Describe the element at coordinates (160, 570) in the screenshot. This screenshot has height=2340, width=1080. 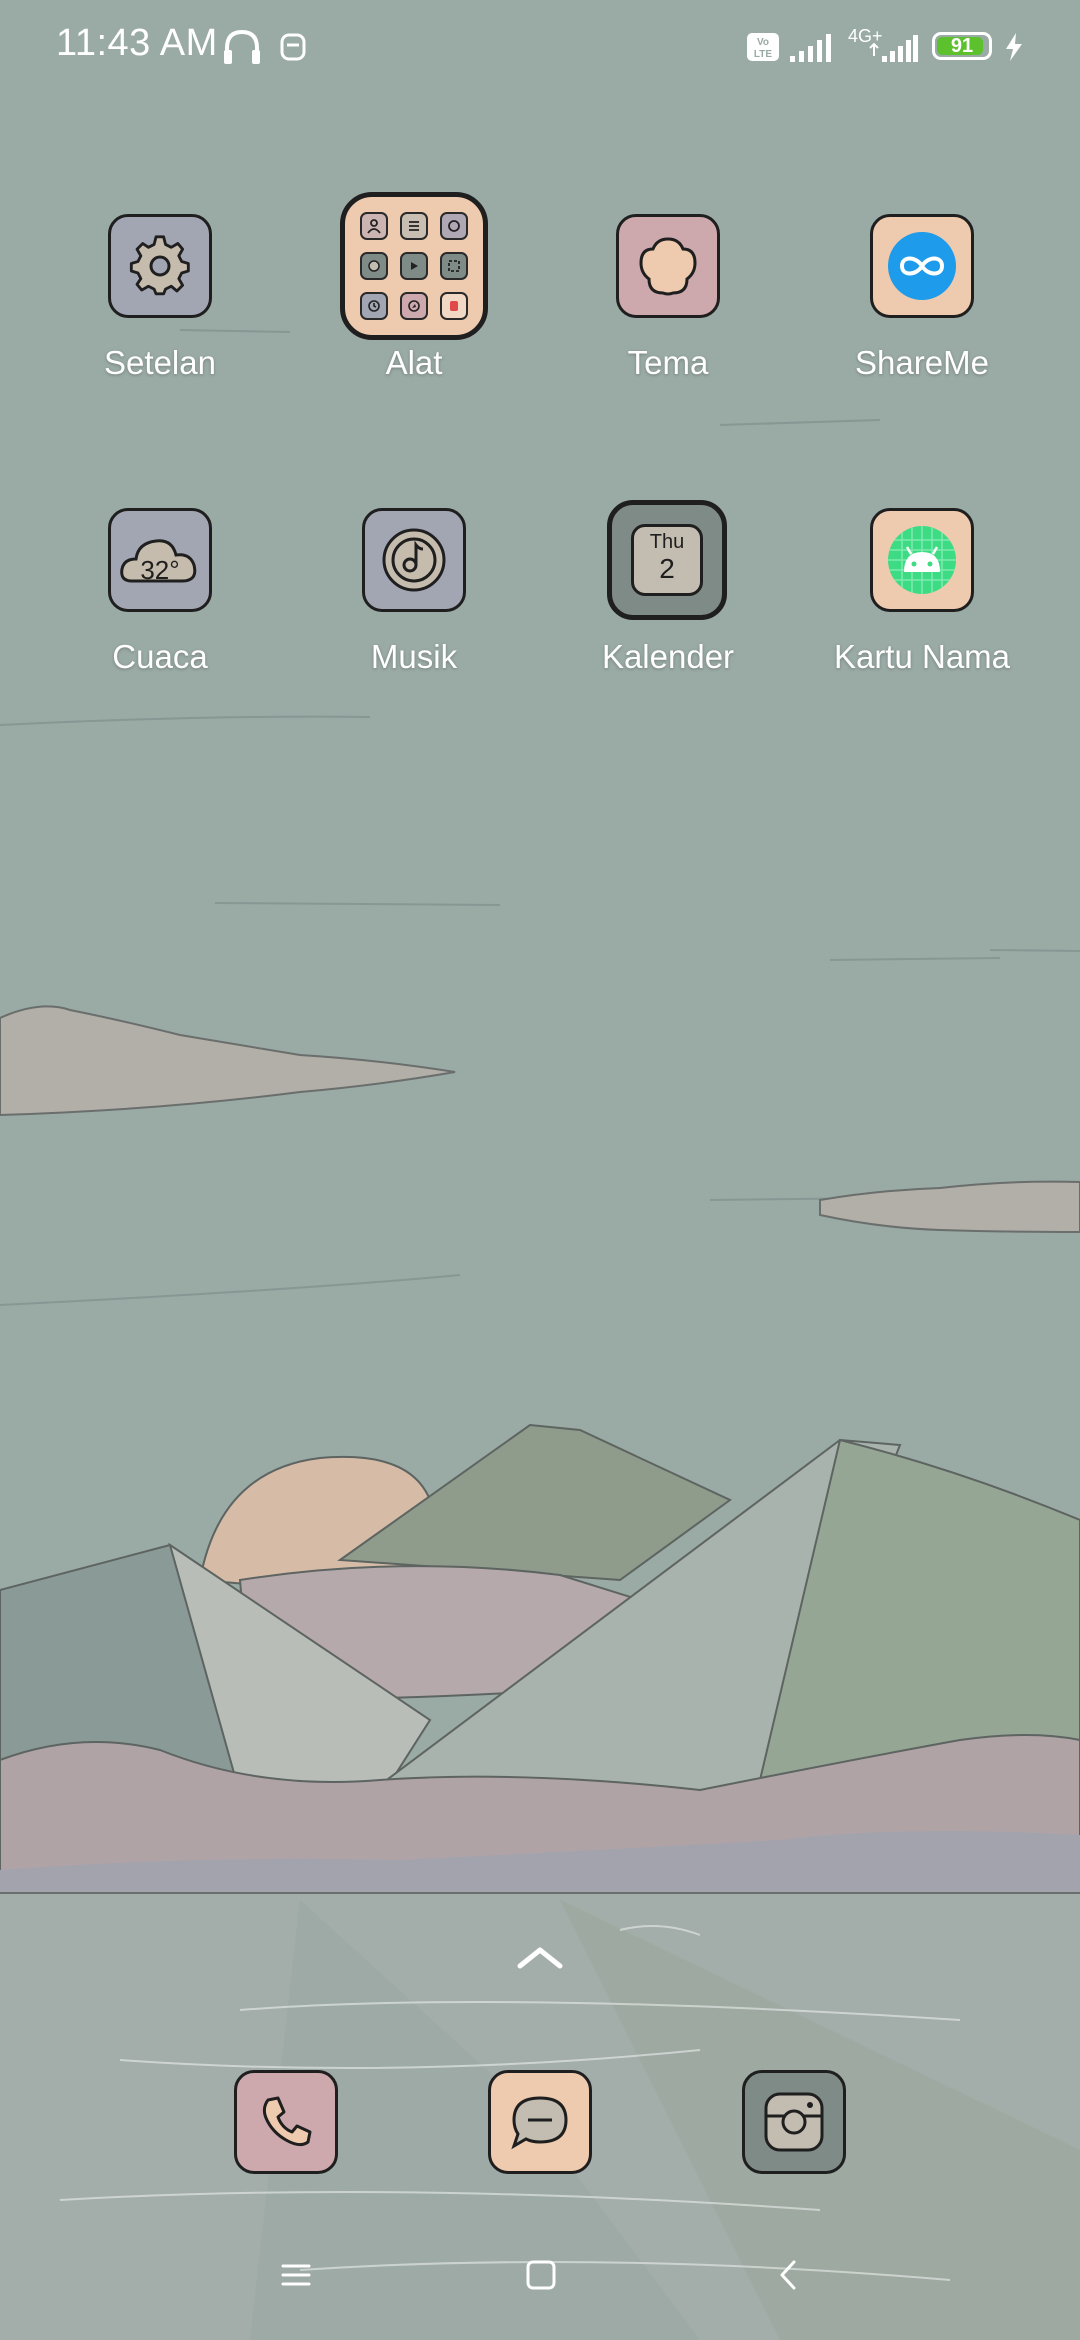
I see `weather-temperature: 32°` at that location.